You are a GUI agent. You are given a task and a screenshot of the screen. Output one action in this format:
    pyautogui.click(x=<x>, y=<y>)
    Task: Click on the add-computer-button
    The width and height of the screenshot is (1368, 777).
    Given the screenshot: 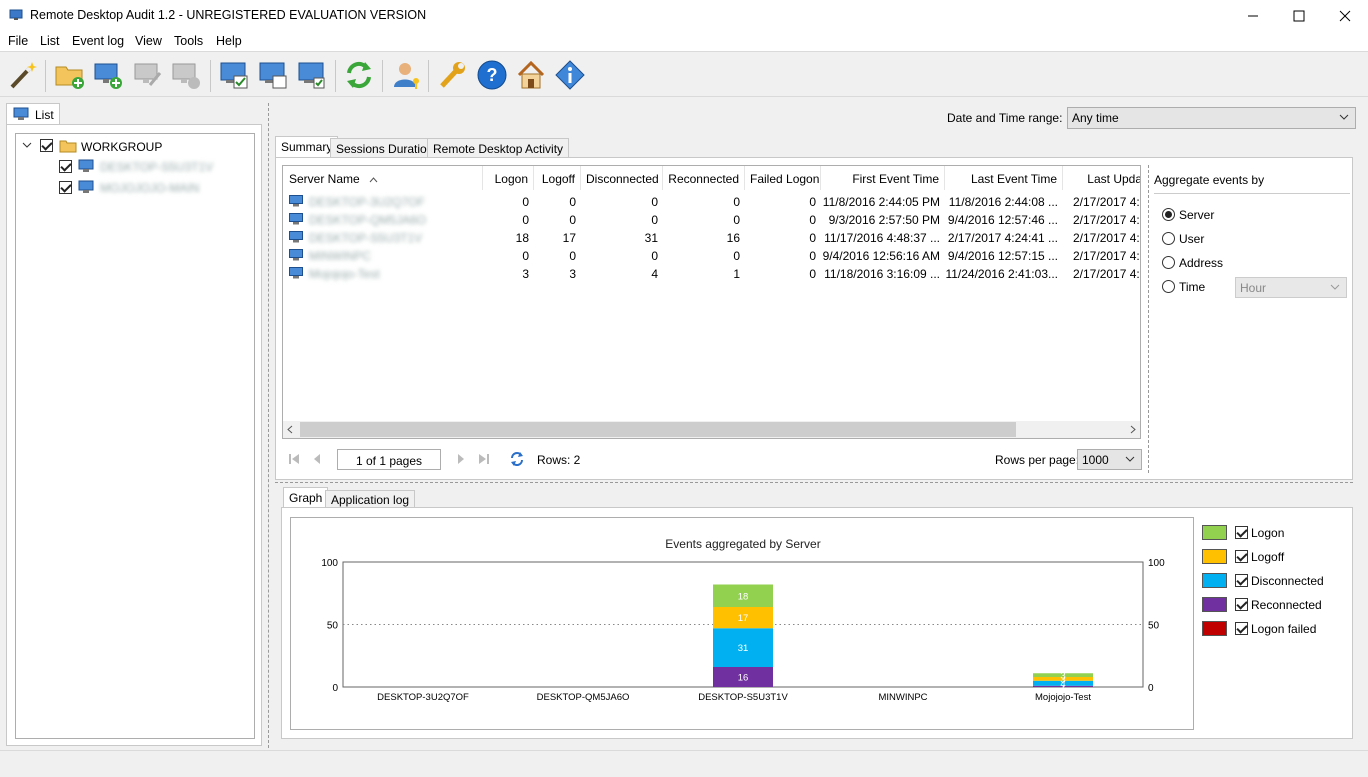 What is the action you would take?
    pyautogui.click(x=108, y=75)
    